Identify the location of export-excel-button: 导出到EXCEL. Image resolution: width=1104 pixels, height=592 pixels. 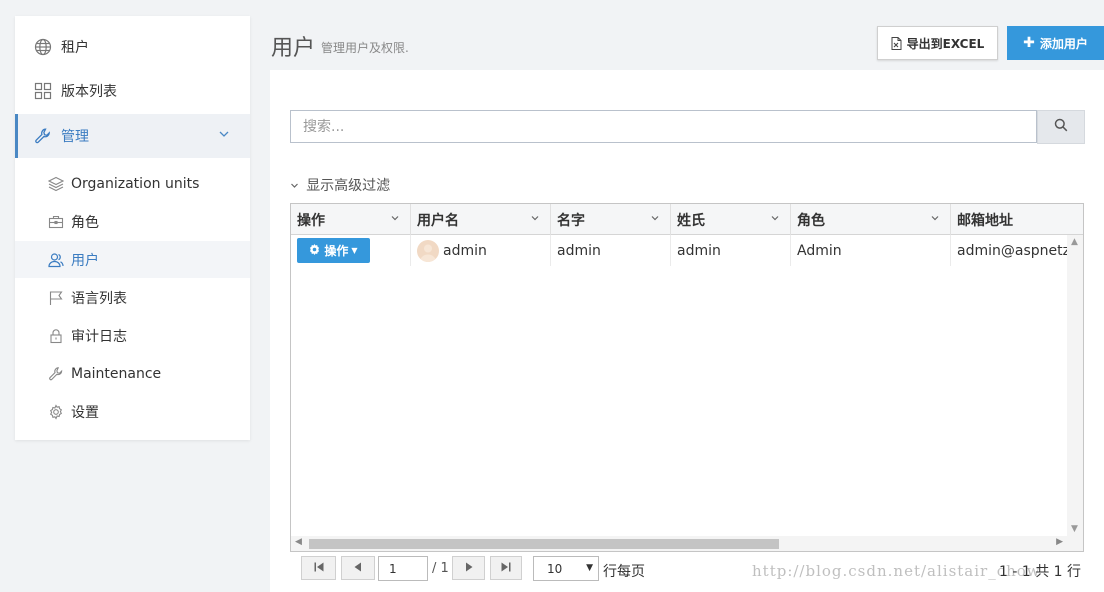
(937, 43).